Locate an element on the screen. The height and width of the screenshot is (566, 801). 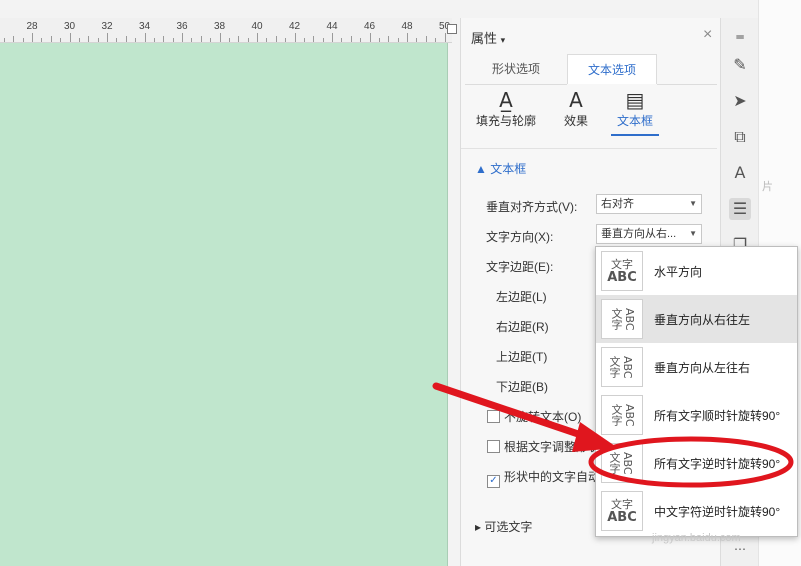
subtab-label: 效果 is located at coordinates (575, 121).